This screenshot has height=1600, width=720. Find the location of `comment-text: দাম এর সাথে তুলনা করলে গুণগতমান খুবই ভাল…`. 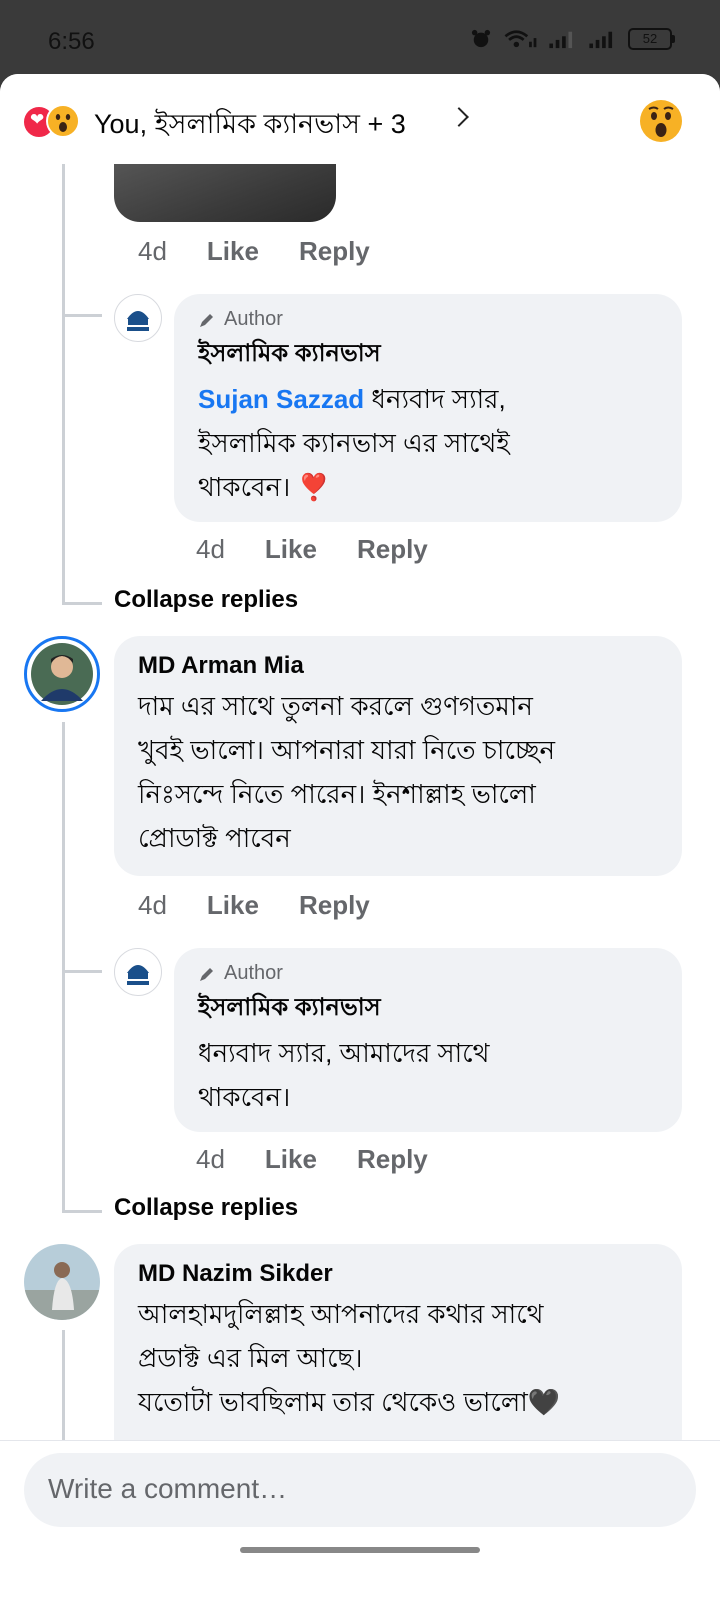

comment-text: দাম এর সাথে তুলনা করলে গুণগতমান খুবই ভাল… is located at coordinates (347, 772).